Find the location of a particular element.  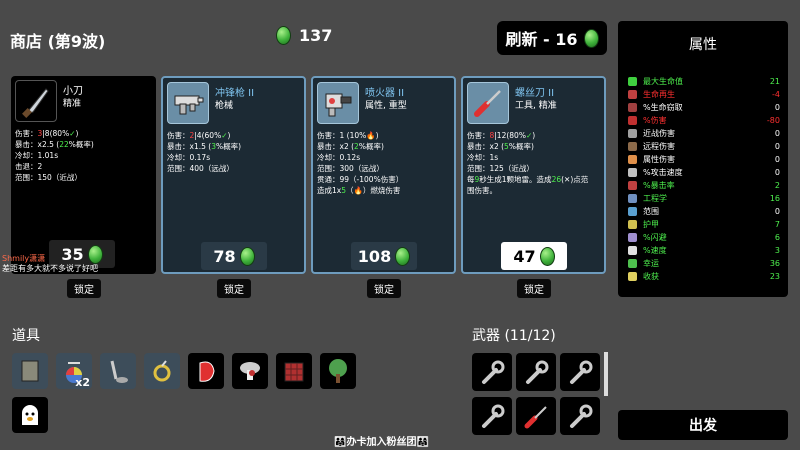

stat-label: 远程伤害 is located at coordinates (659, 146).